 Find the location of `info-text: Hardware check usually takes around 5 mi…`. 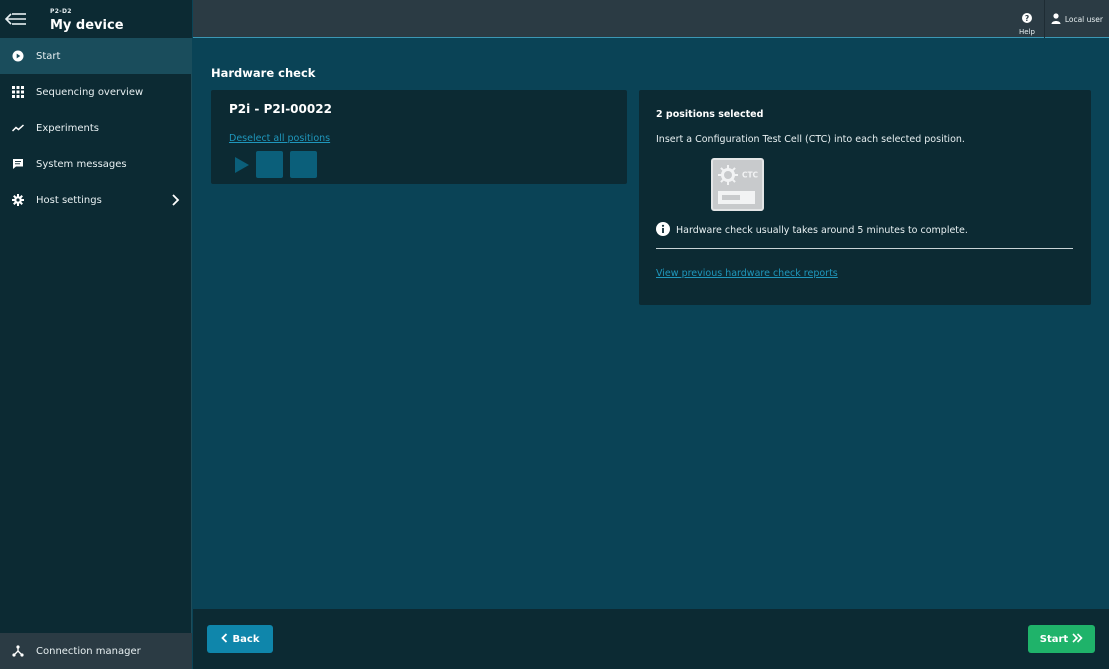

info-text: Hardware check usually takes around 5 mi… is located at coordinates (822, 230).